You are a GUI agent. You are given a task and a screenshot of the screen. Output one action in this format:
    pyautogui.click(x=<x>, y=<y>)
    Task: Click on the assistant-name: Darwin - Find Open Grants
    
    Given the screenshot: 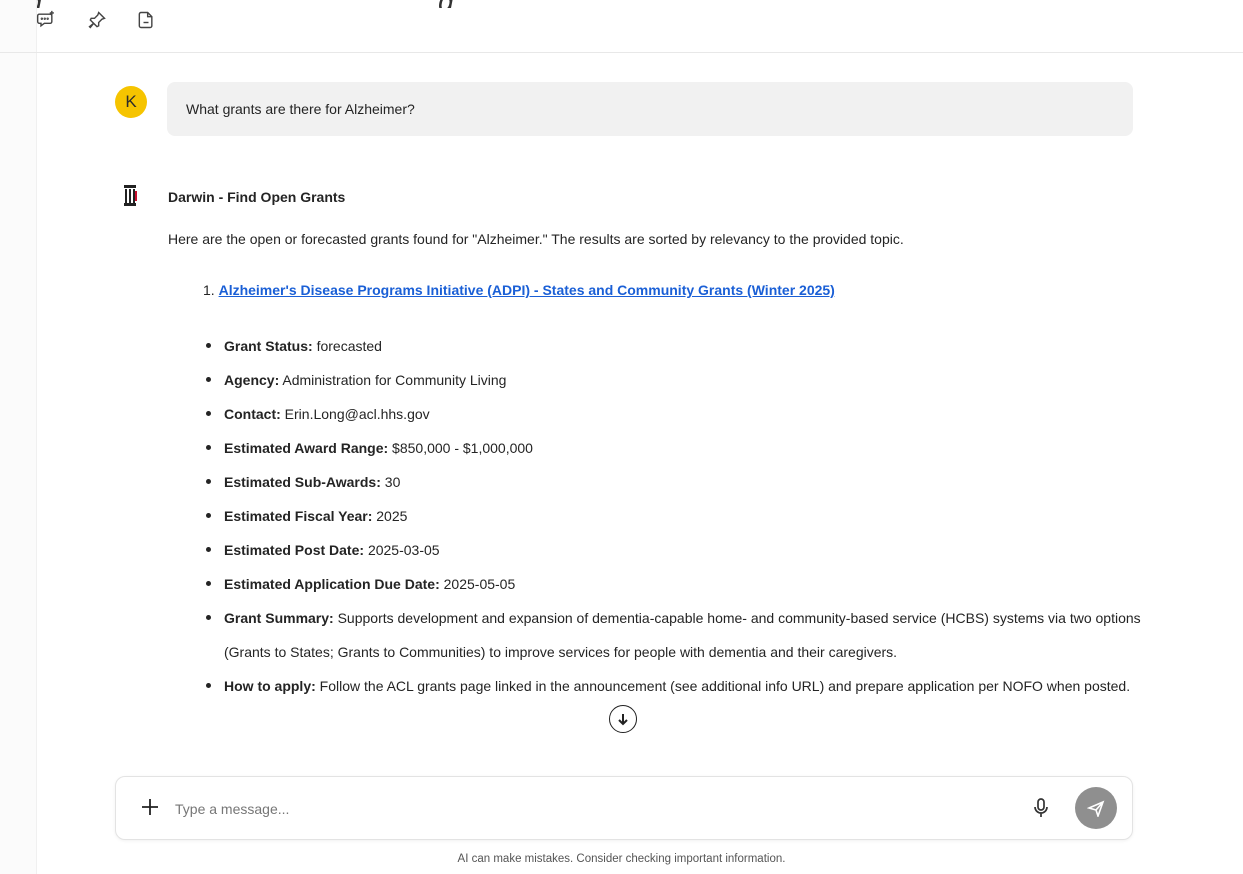 What is the action you would take?
    pyautogui.click(x=257, y=197)
    